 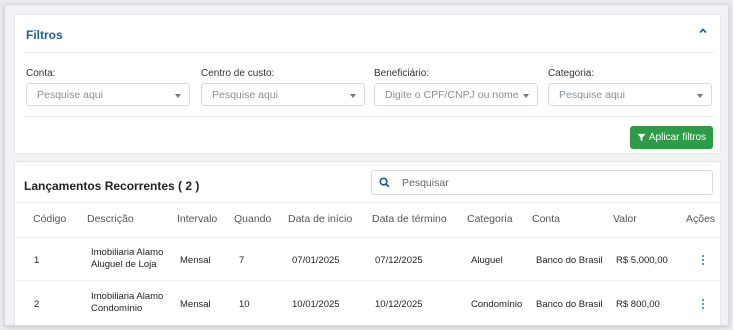 What do you see at coordinates (253, 219) in the screenshot?
I see `column-header: Quando` at bounding box center [253, 219].